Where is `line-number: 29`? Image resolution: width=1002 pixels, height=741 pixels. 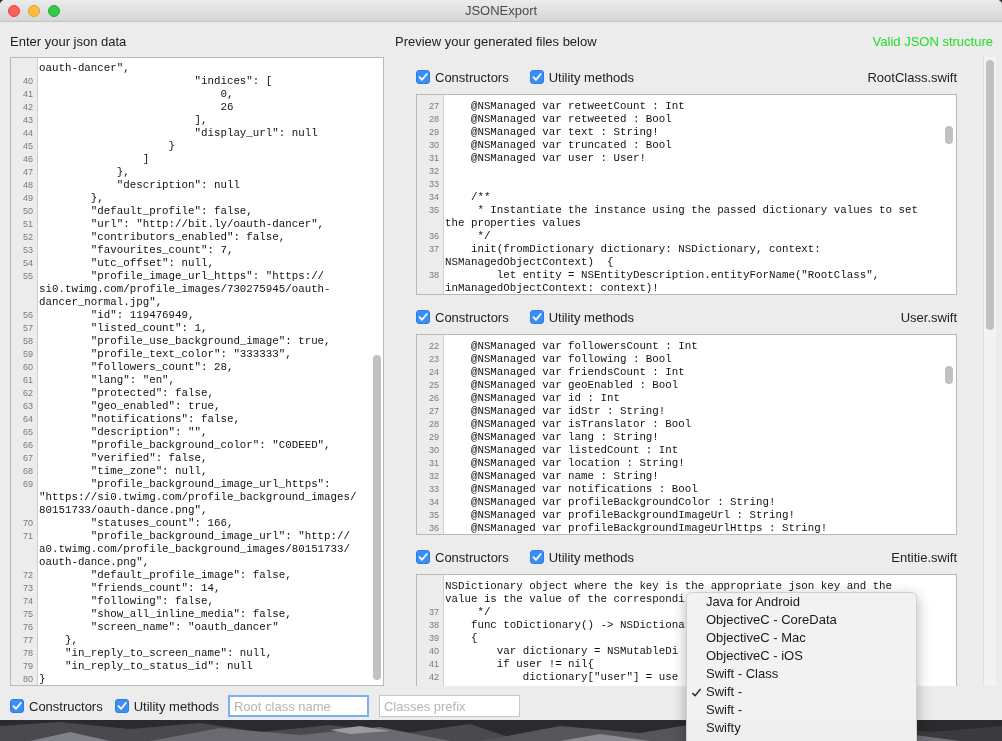 line-number: 29 is located at coordinates (434, 132).